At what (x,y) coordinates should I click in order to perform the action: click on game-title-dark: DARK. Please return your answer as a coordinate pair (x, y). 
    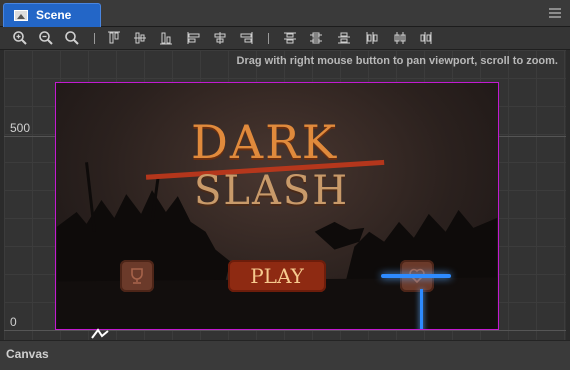
    Looking at the image, I should click on (265, 142).